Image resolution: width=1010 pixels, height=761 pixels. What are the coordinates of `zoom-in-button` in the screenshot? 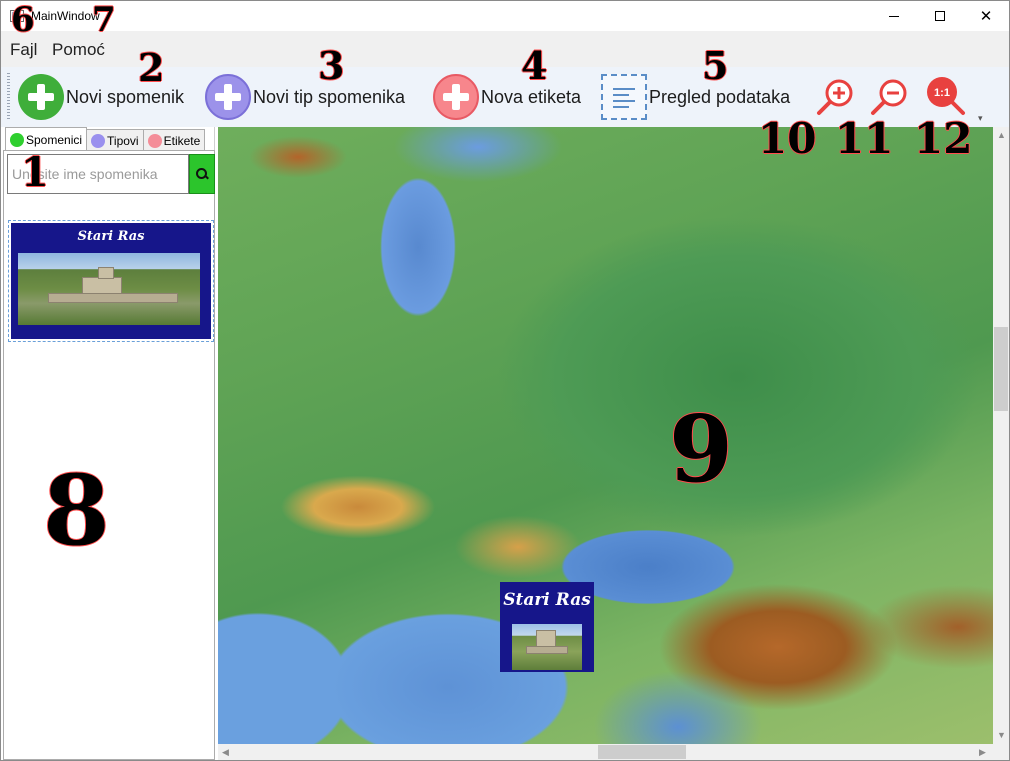 It's located at (835, 97).